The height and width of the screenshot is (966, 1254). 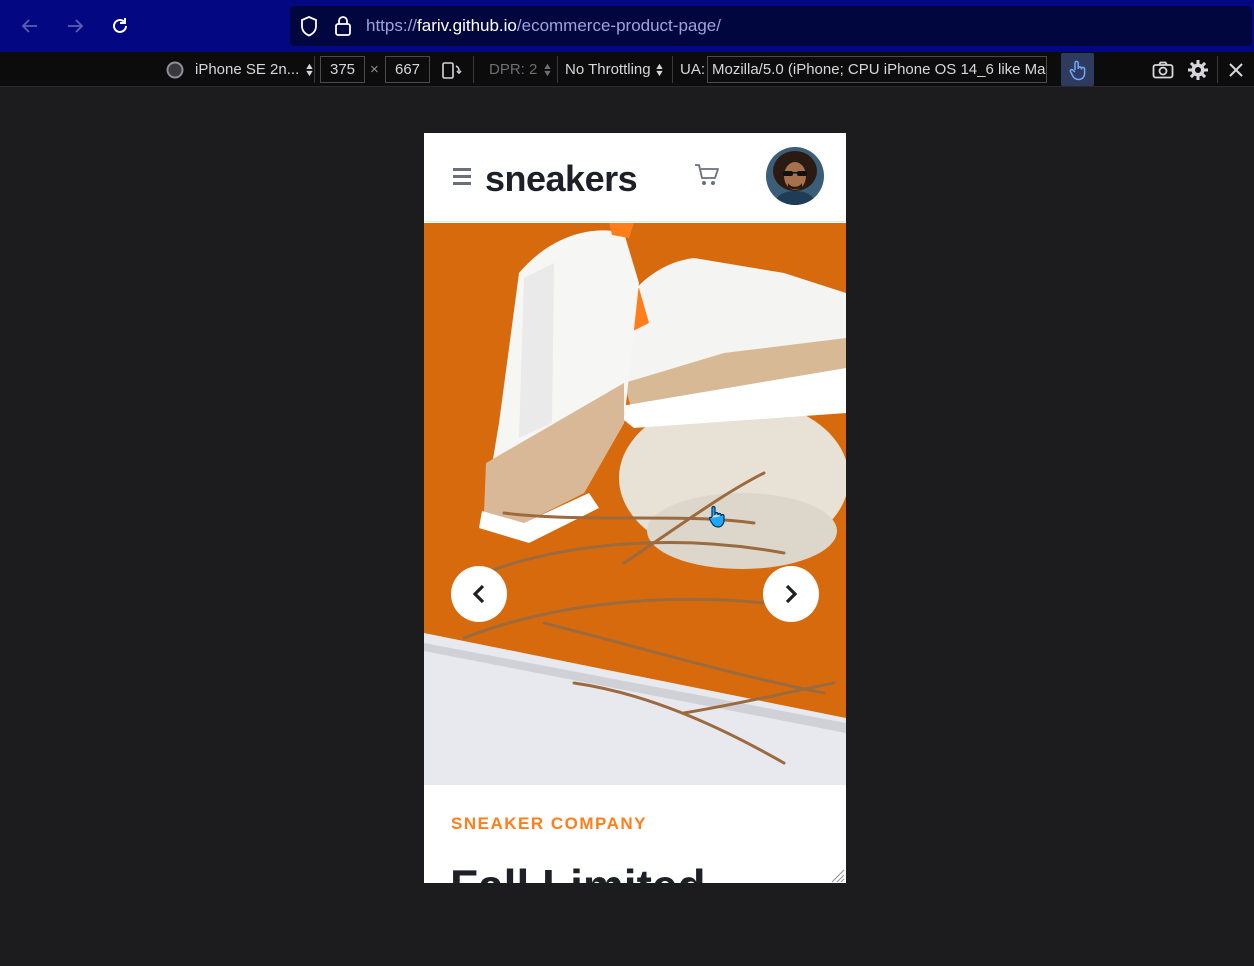 I want to click on site-header: sneakers, so click(x=635, y=177).